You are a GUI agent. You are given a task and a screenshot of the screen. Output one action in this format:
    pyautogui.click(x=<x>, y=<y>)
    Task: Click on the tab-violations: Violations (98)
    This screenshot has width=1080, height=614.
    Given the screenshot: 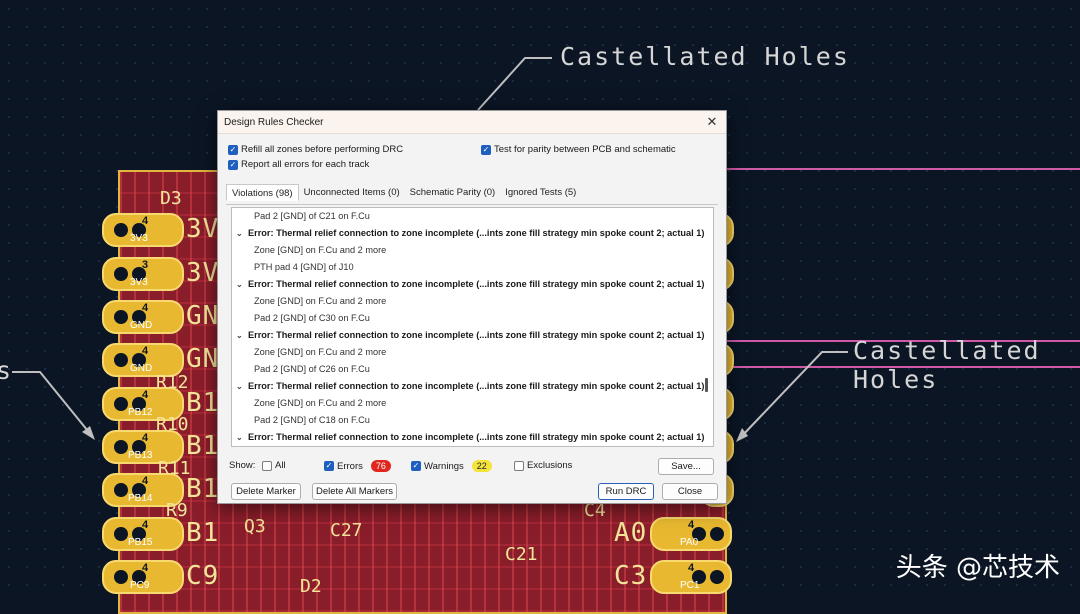 What is the action you would take?
    pyautogui.click(x=262, y=192)
    